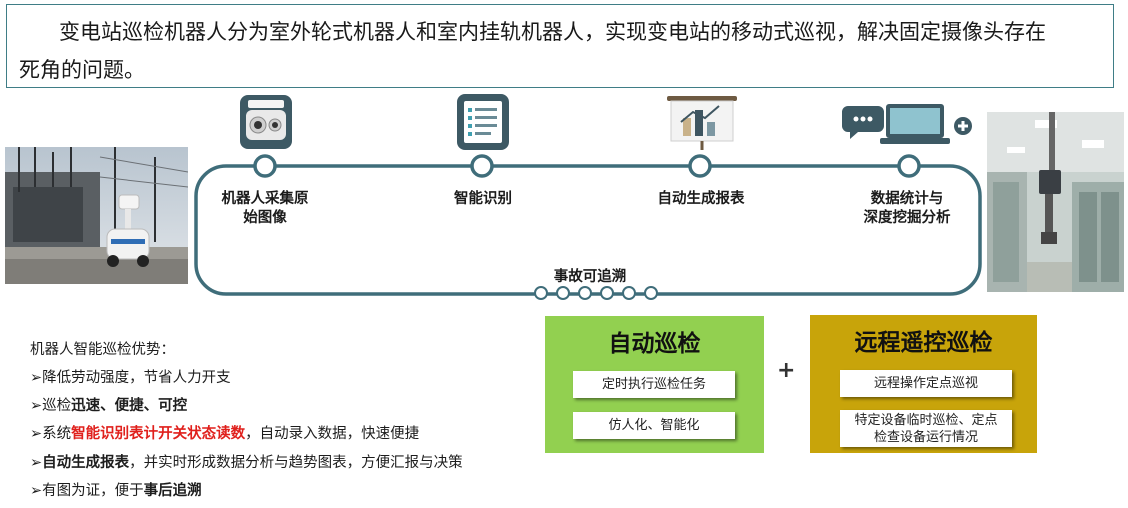 The image size is (1128, 508). Describe the element at coordinates (96, 215) in the screenshot. I see `outdoor-robot-photo` at that location.